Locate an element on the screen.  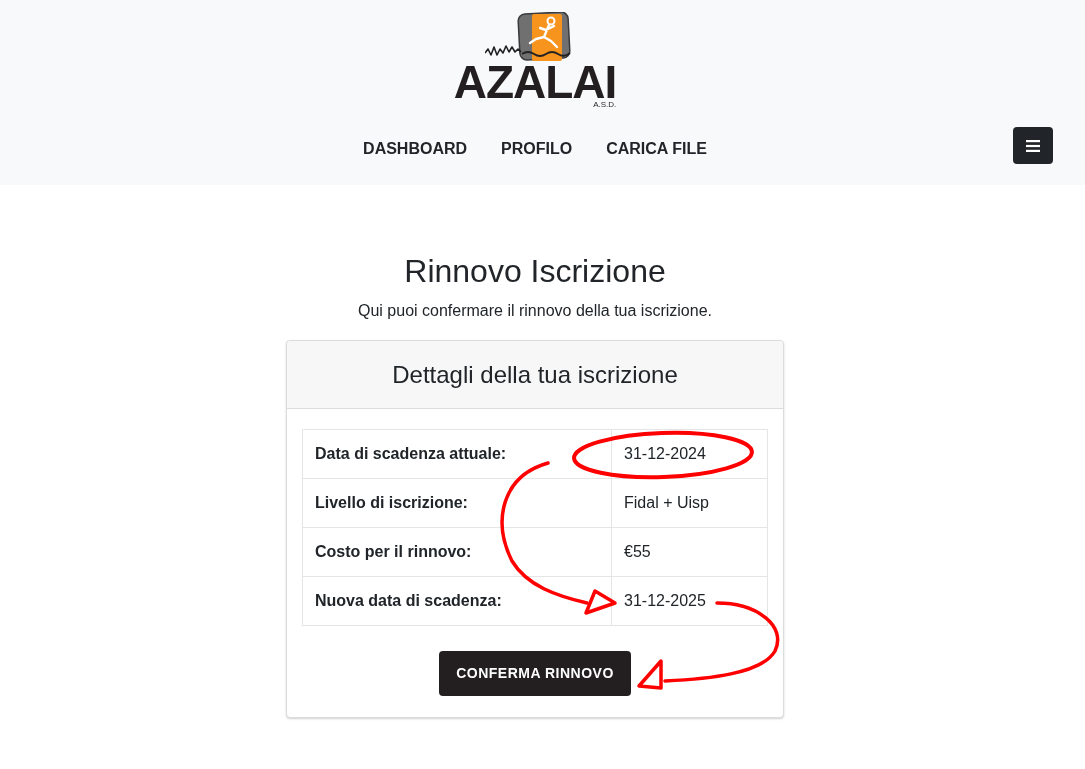
table-cell: Costo per il rinnovo: is located at coordinates (457, 552).